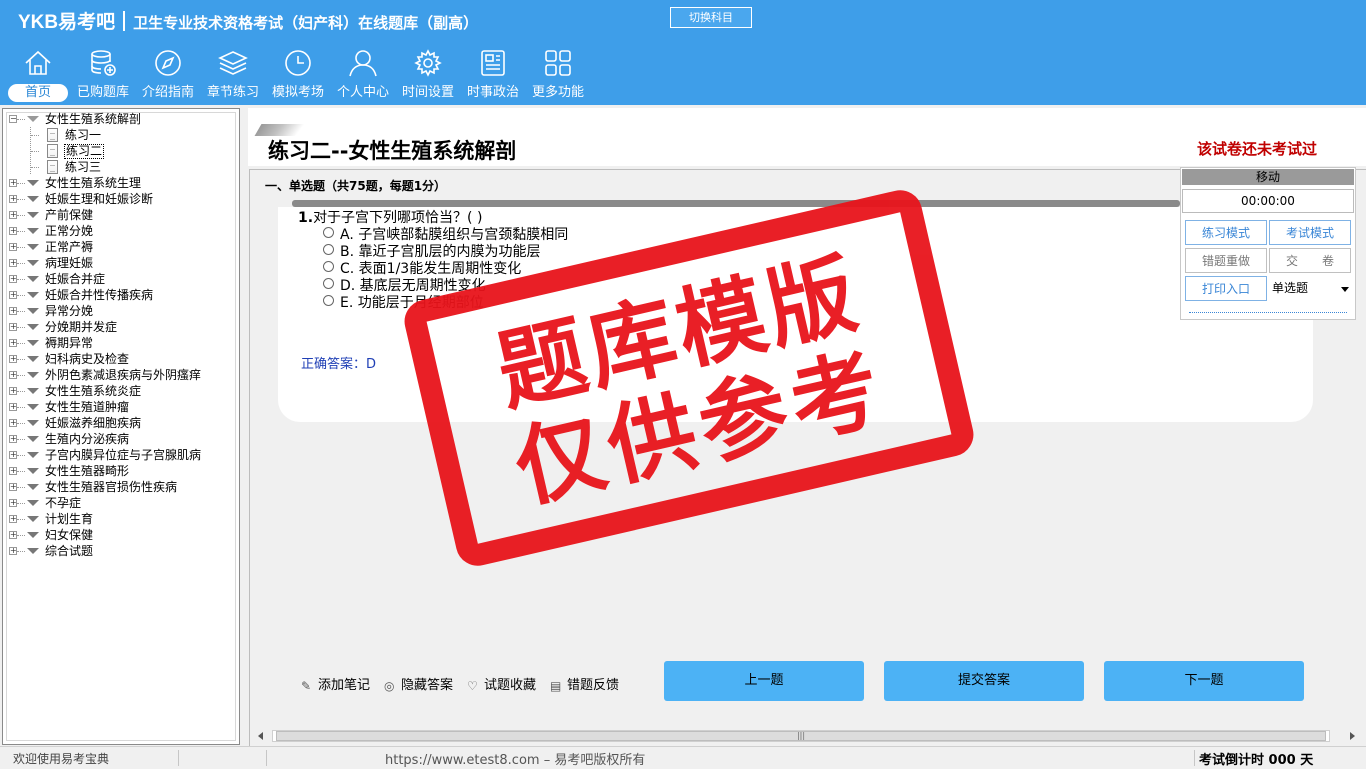 The width and height of the screenshot is (1366, 769). Describe the element at coordinates (13, 119) in the screenshot. I see `collapse-icon: −` at that location.